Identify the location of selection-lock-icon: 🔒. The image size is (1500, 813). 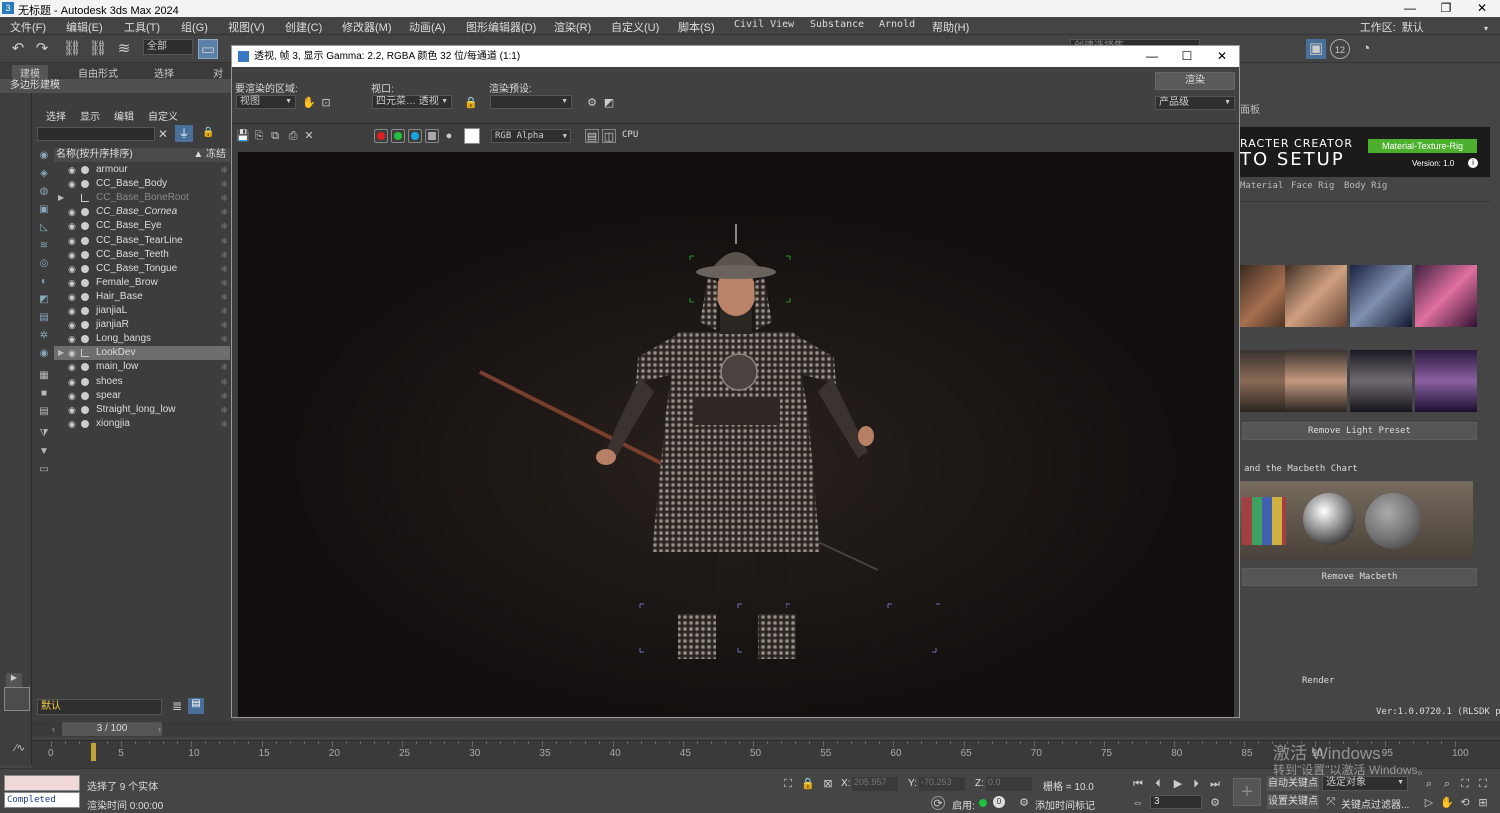
(808, 784).